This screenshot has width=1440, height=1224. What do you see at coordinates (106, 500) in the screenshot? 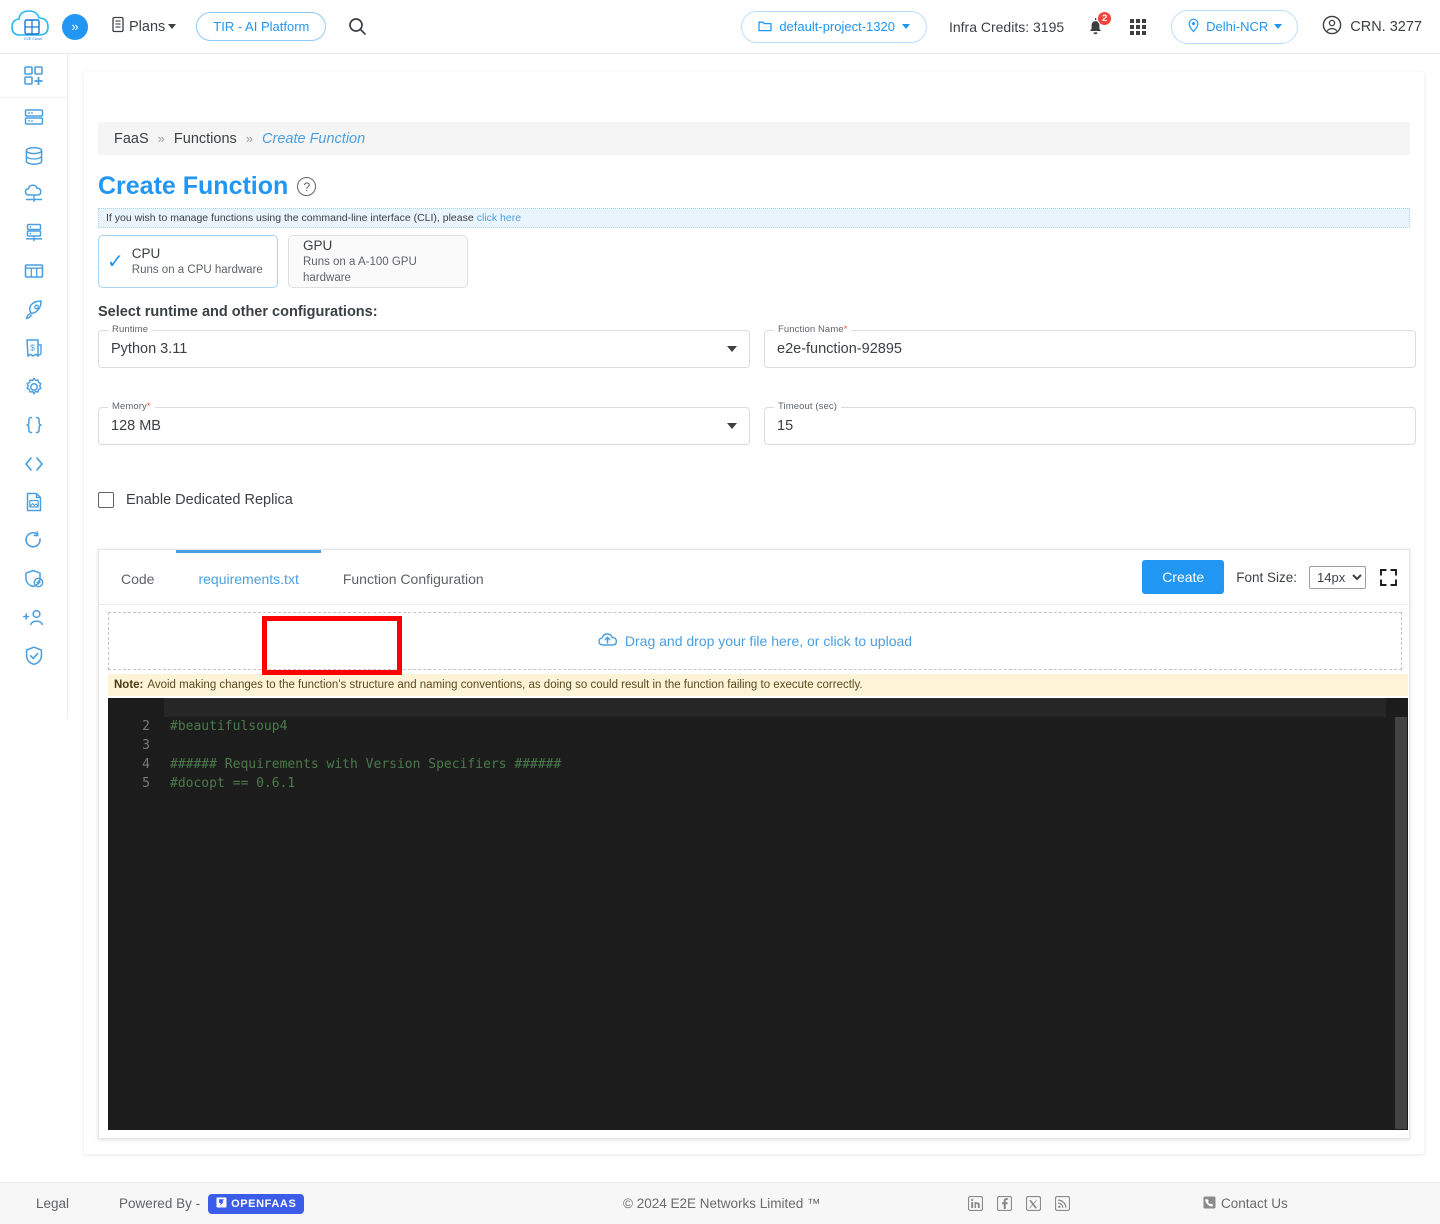
I see `dedicated-replica-checkbox` at bounding box center [106, 500].